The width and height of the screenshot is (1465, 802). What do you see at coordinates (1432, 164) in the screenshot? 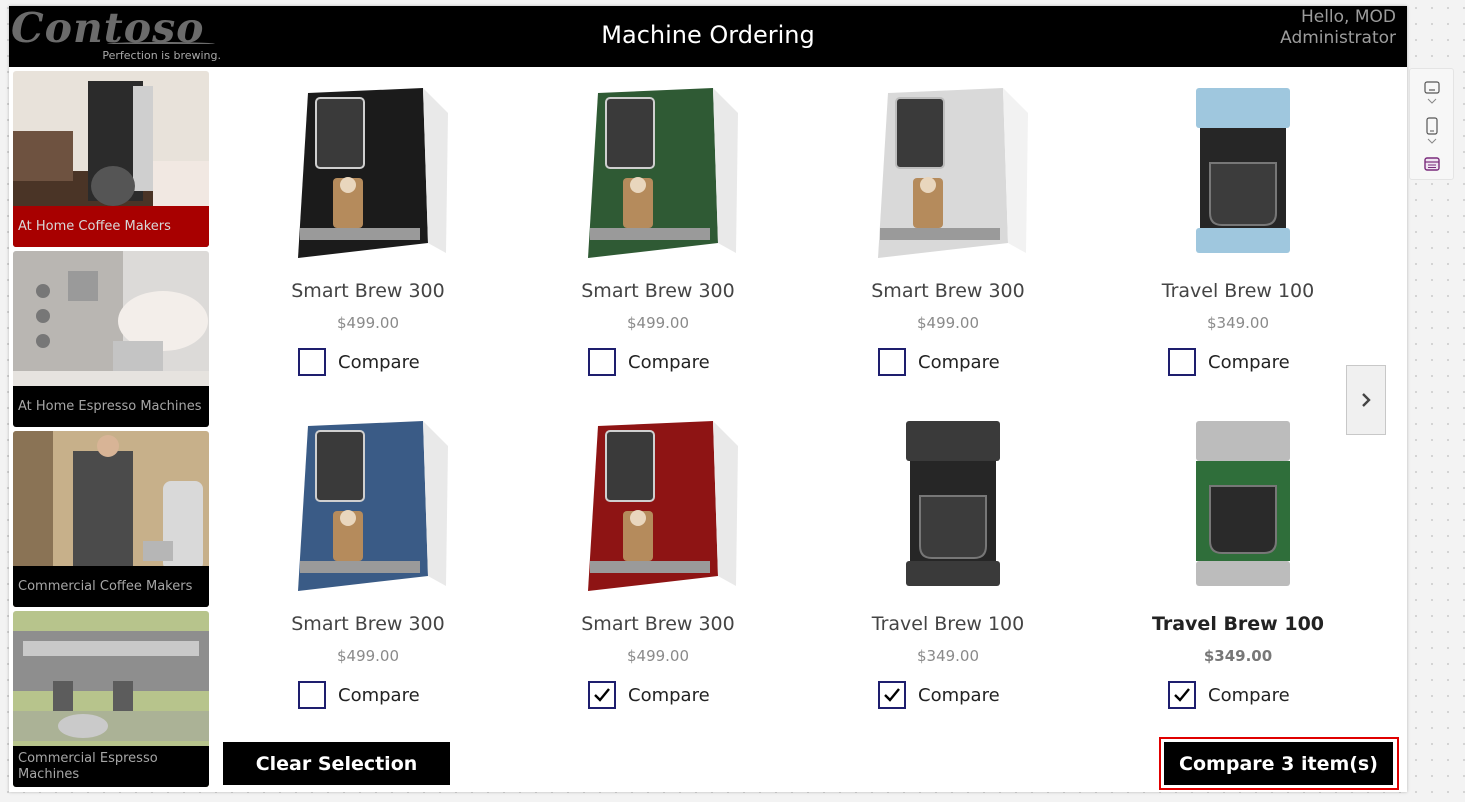
I see `data-table-icon` at bounding box center [1432, 164].